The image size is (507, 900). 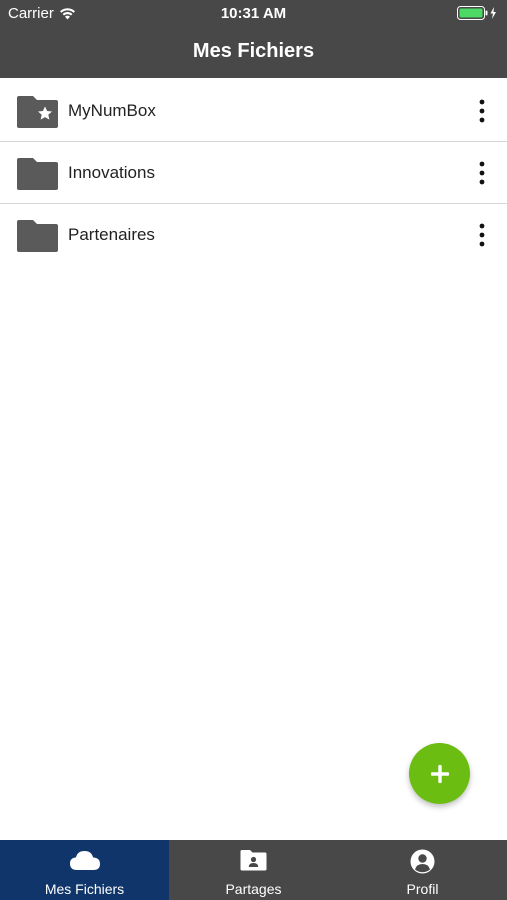 I want to click on tab-mes-fichiers: Mes Fichiers, so click(x=84, y=870).